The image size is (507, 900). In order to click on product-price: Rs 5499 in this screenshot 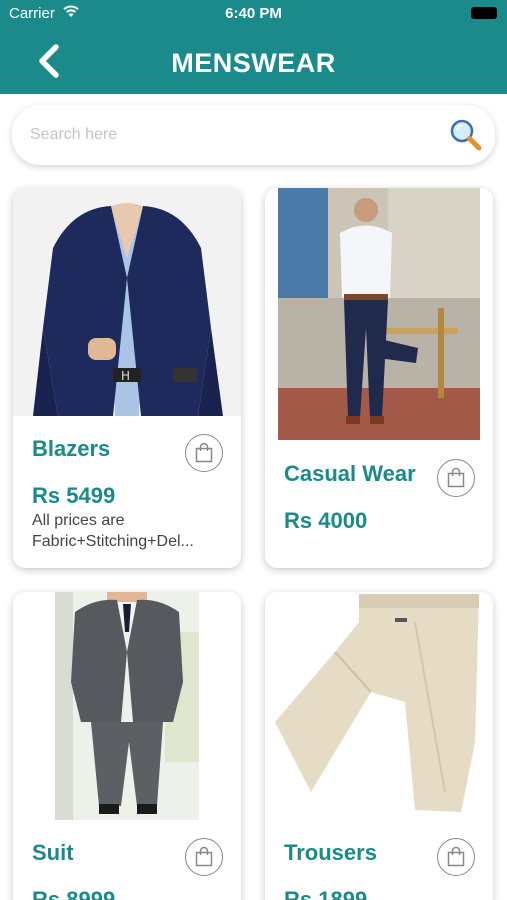, I will do `click(74, 495)`.